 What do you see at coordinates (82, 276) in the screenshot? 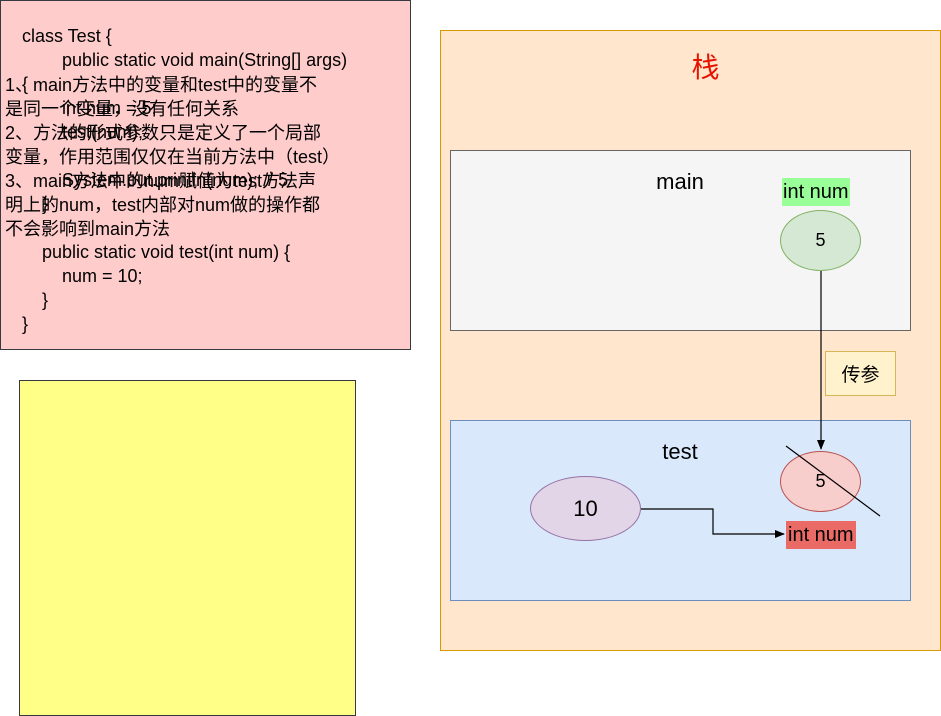
I see `code-line: num = 10;` at bounding box center [82, 276].